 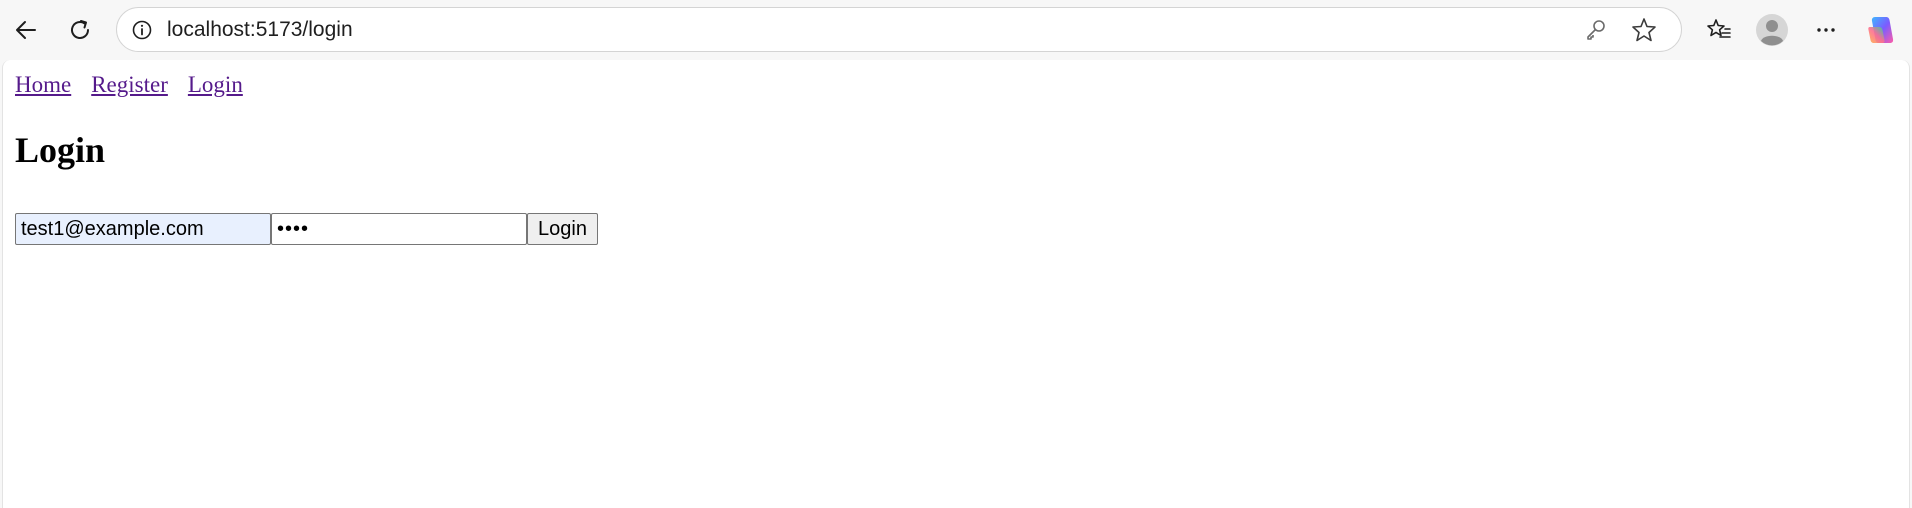 What do you see at coordinates (143, 229) in the screenshot?
I see `email-input` at bounding box center [143, 229].